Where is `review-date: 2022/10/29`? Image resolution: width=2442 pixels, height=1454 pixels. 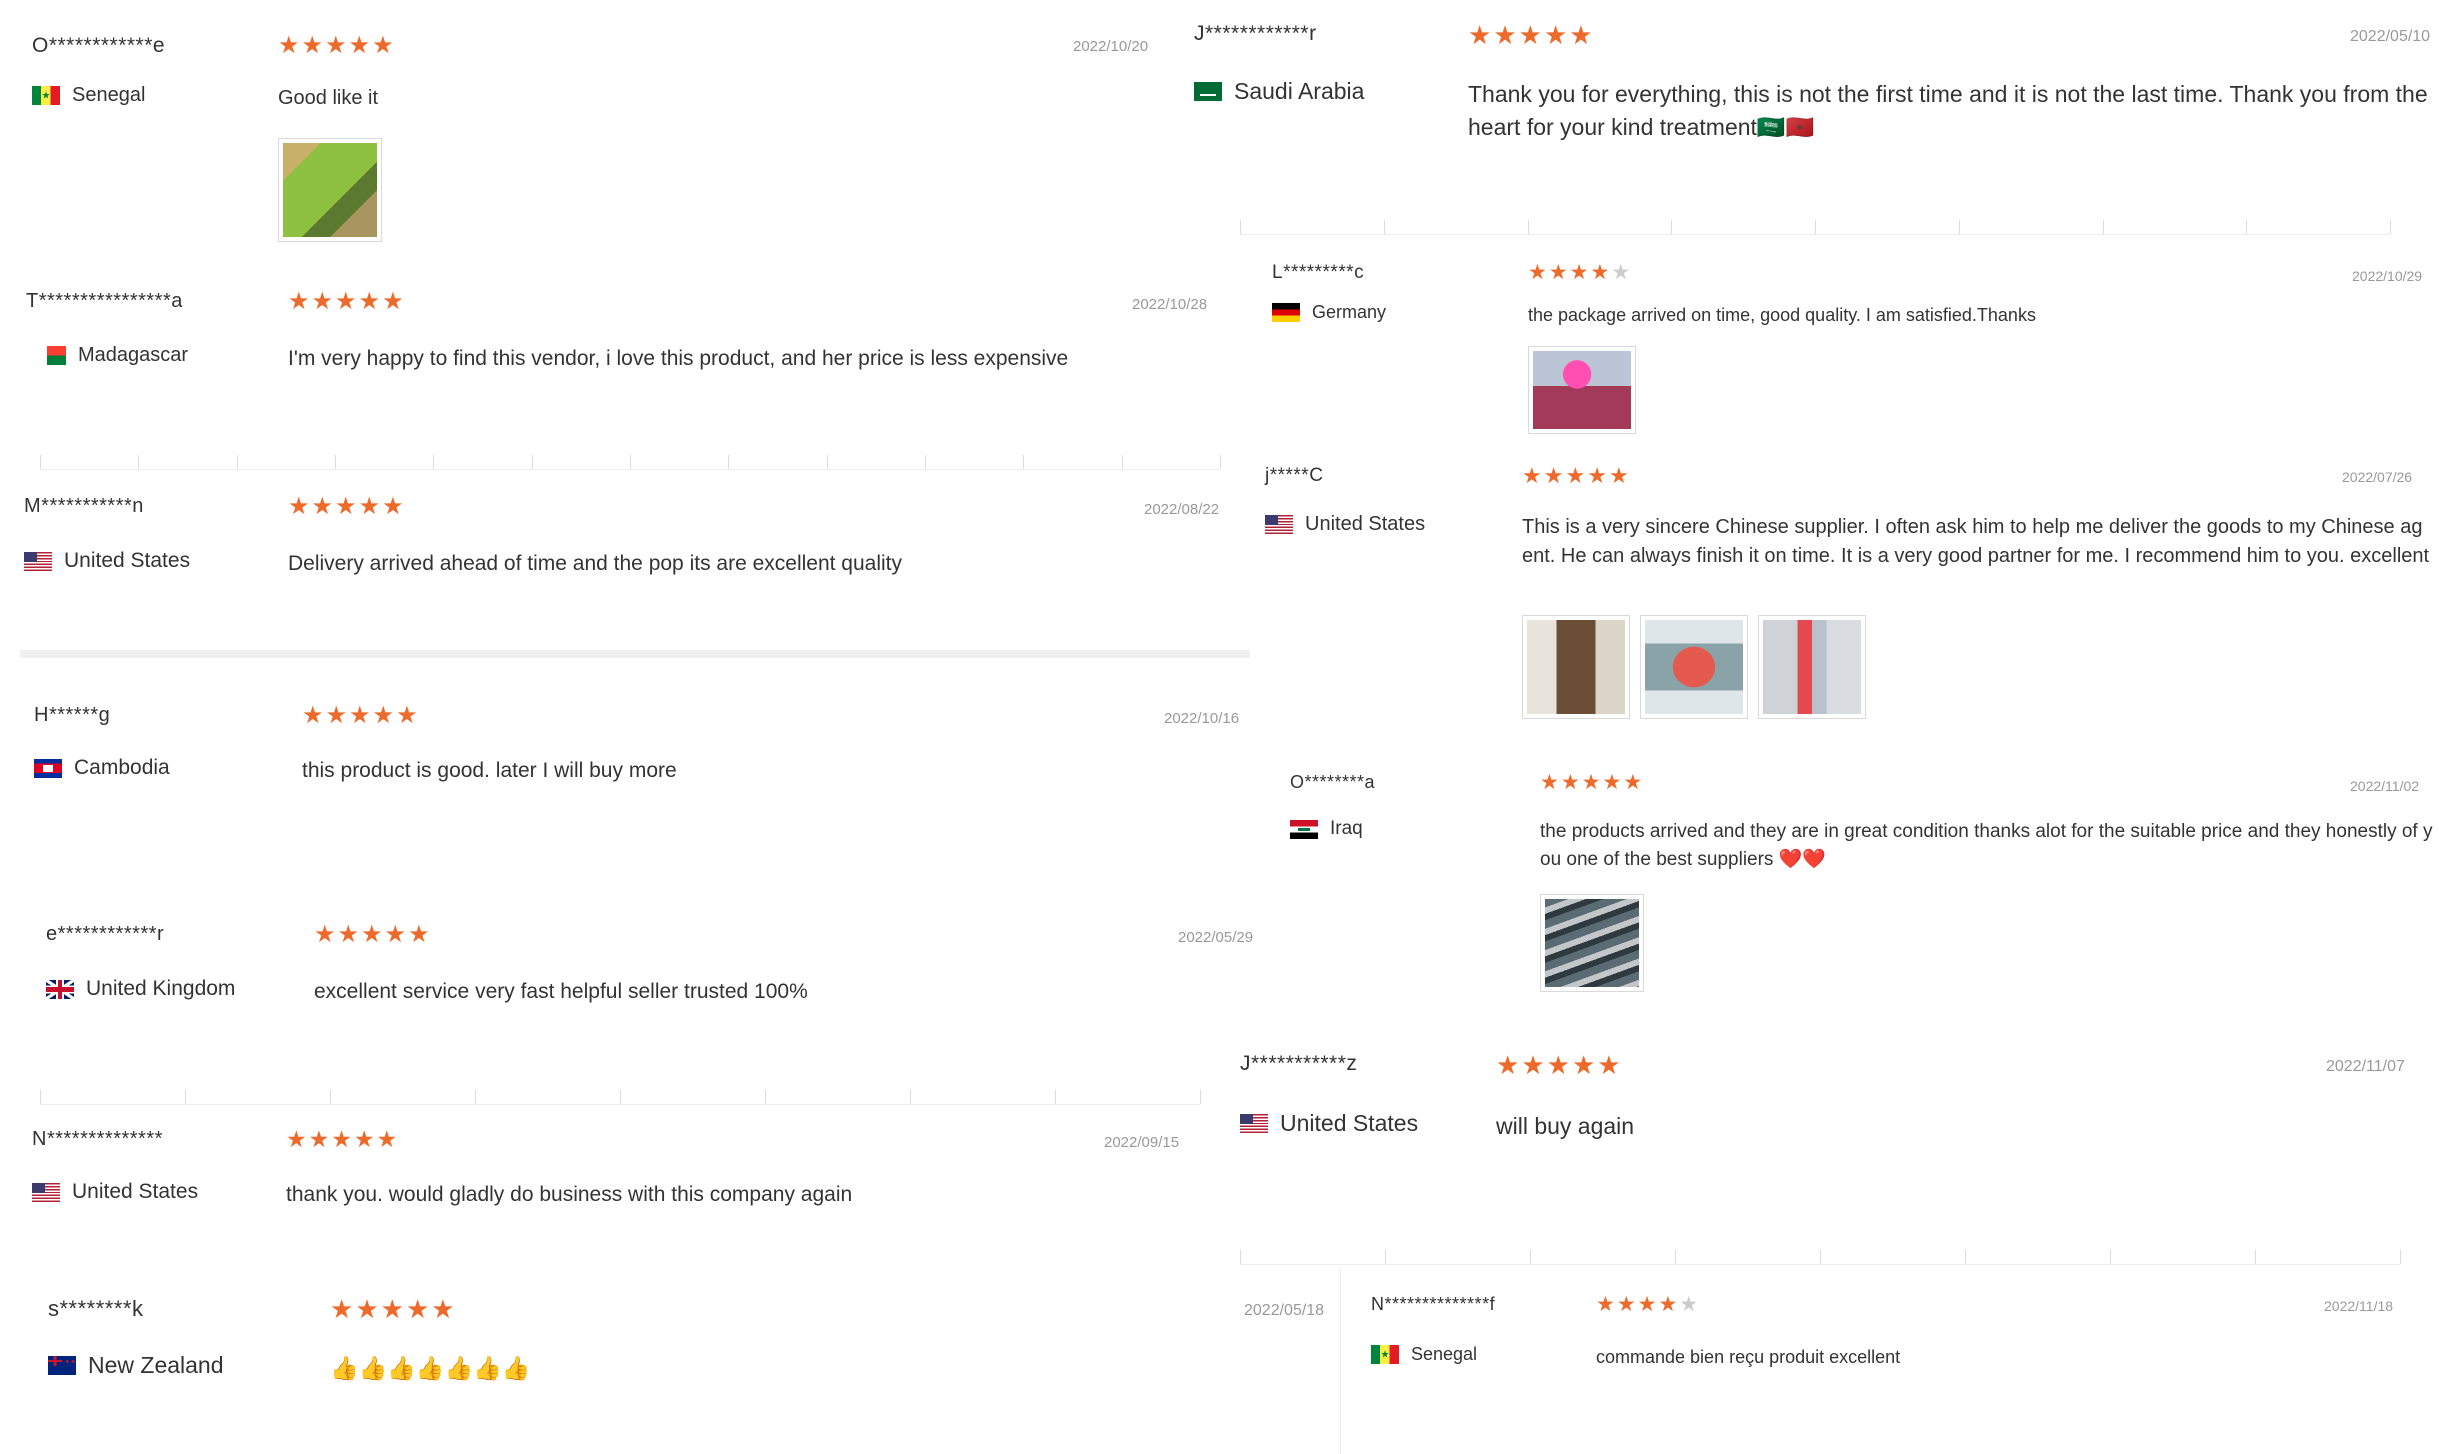
review-date: 2022/10/29 is located at coordinates (2387, 276).